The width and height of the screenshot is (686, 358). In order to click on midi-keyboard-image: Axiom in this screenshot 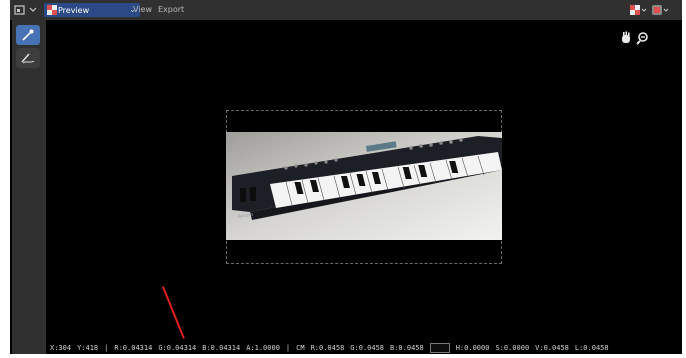, I will do `click(364, 186)`.